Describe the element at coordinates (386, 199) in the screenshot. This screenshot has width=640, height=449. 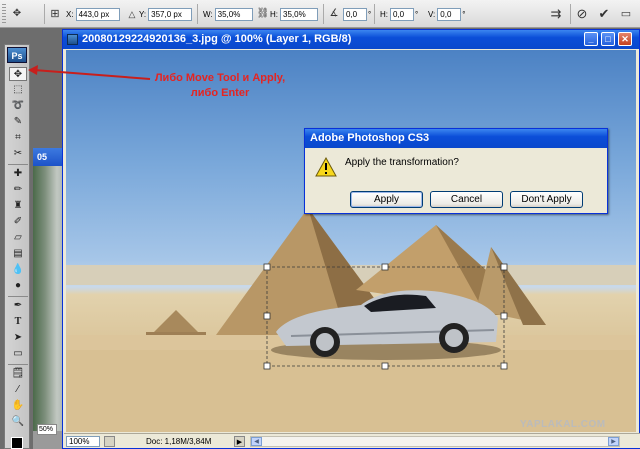
I see `apply-button: Apply` at that location.